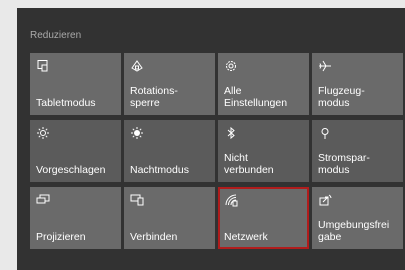 This screenshot has width=405, height=270. What do you see at coordinates (357, 218) in the screenshot?
I see `tile-nearby-sharing: Umgebungsfrei gabe` at bounding box center [357, 218].